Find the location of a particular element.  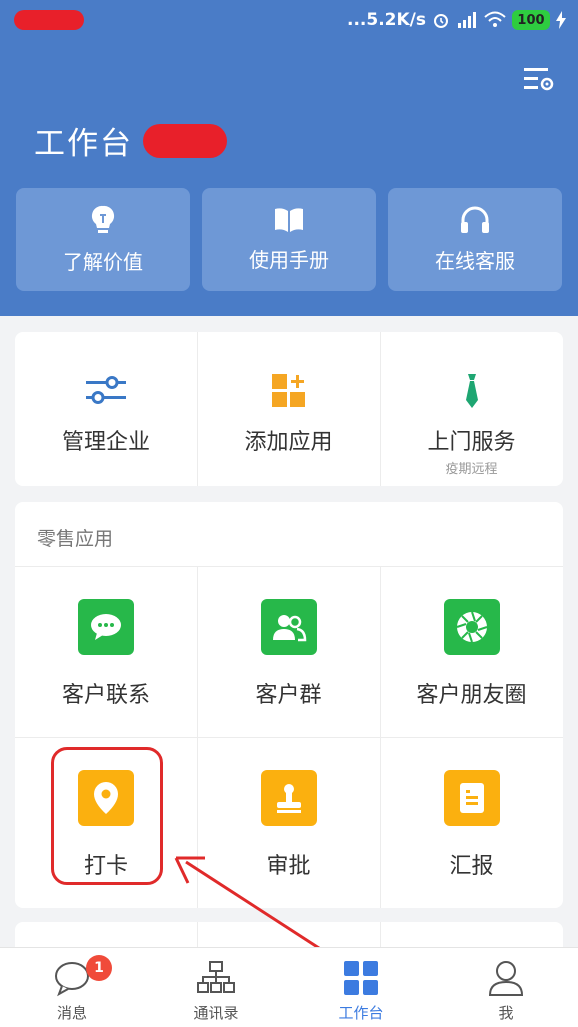

lightbulb-icon is located at coordinates (103, 219).